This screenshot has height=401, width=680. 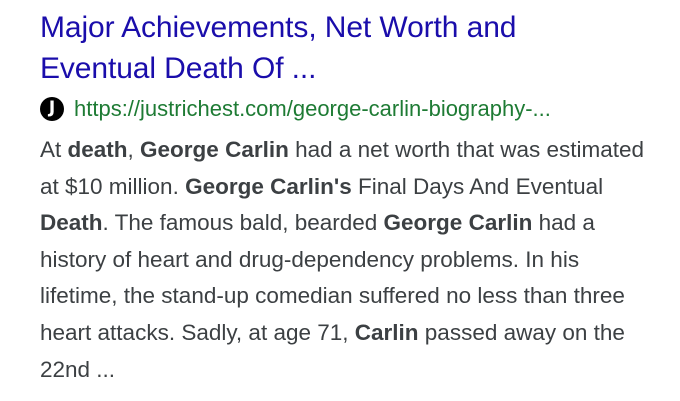 I want to click on snippet-keyword: Death, so click(x=71, y=223).